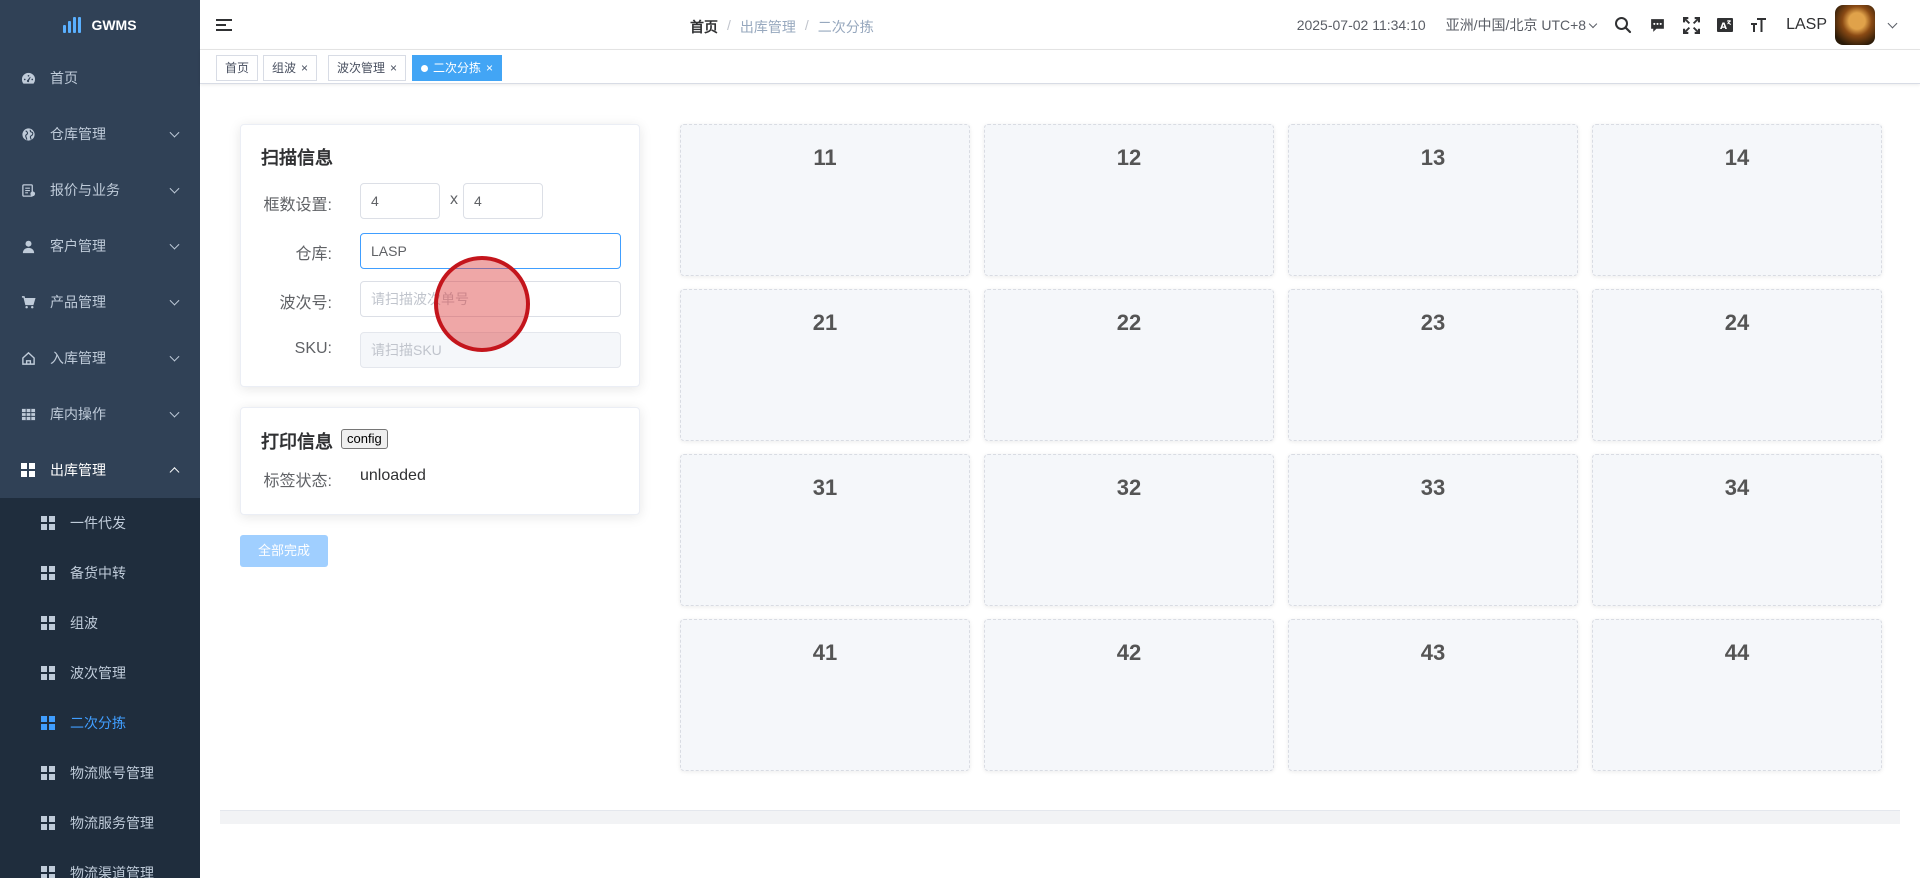 This screenshot has height=878, width=1920. I want to click on sort-bin: 34, so click(1737, 530).